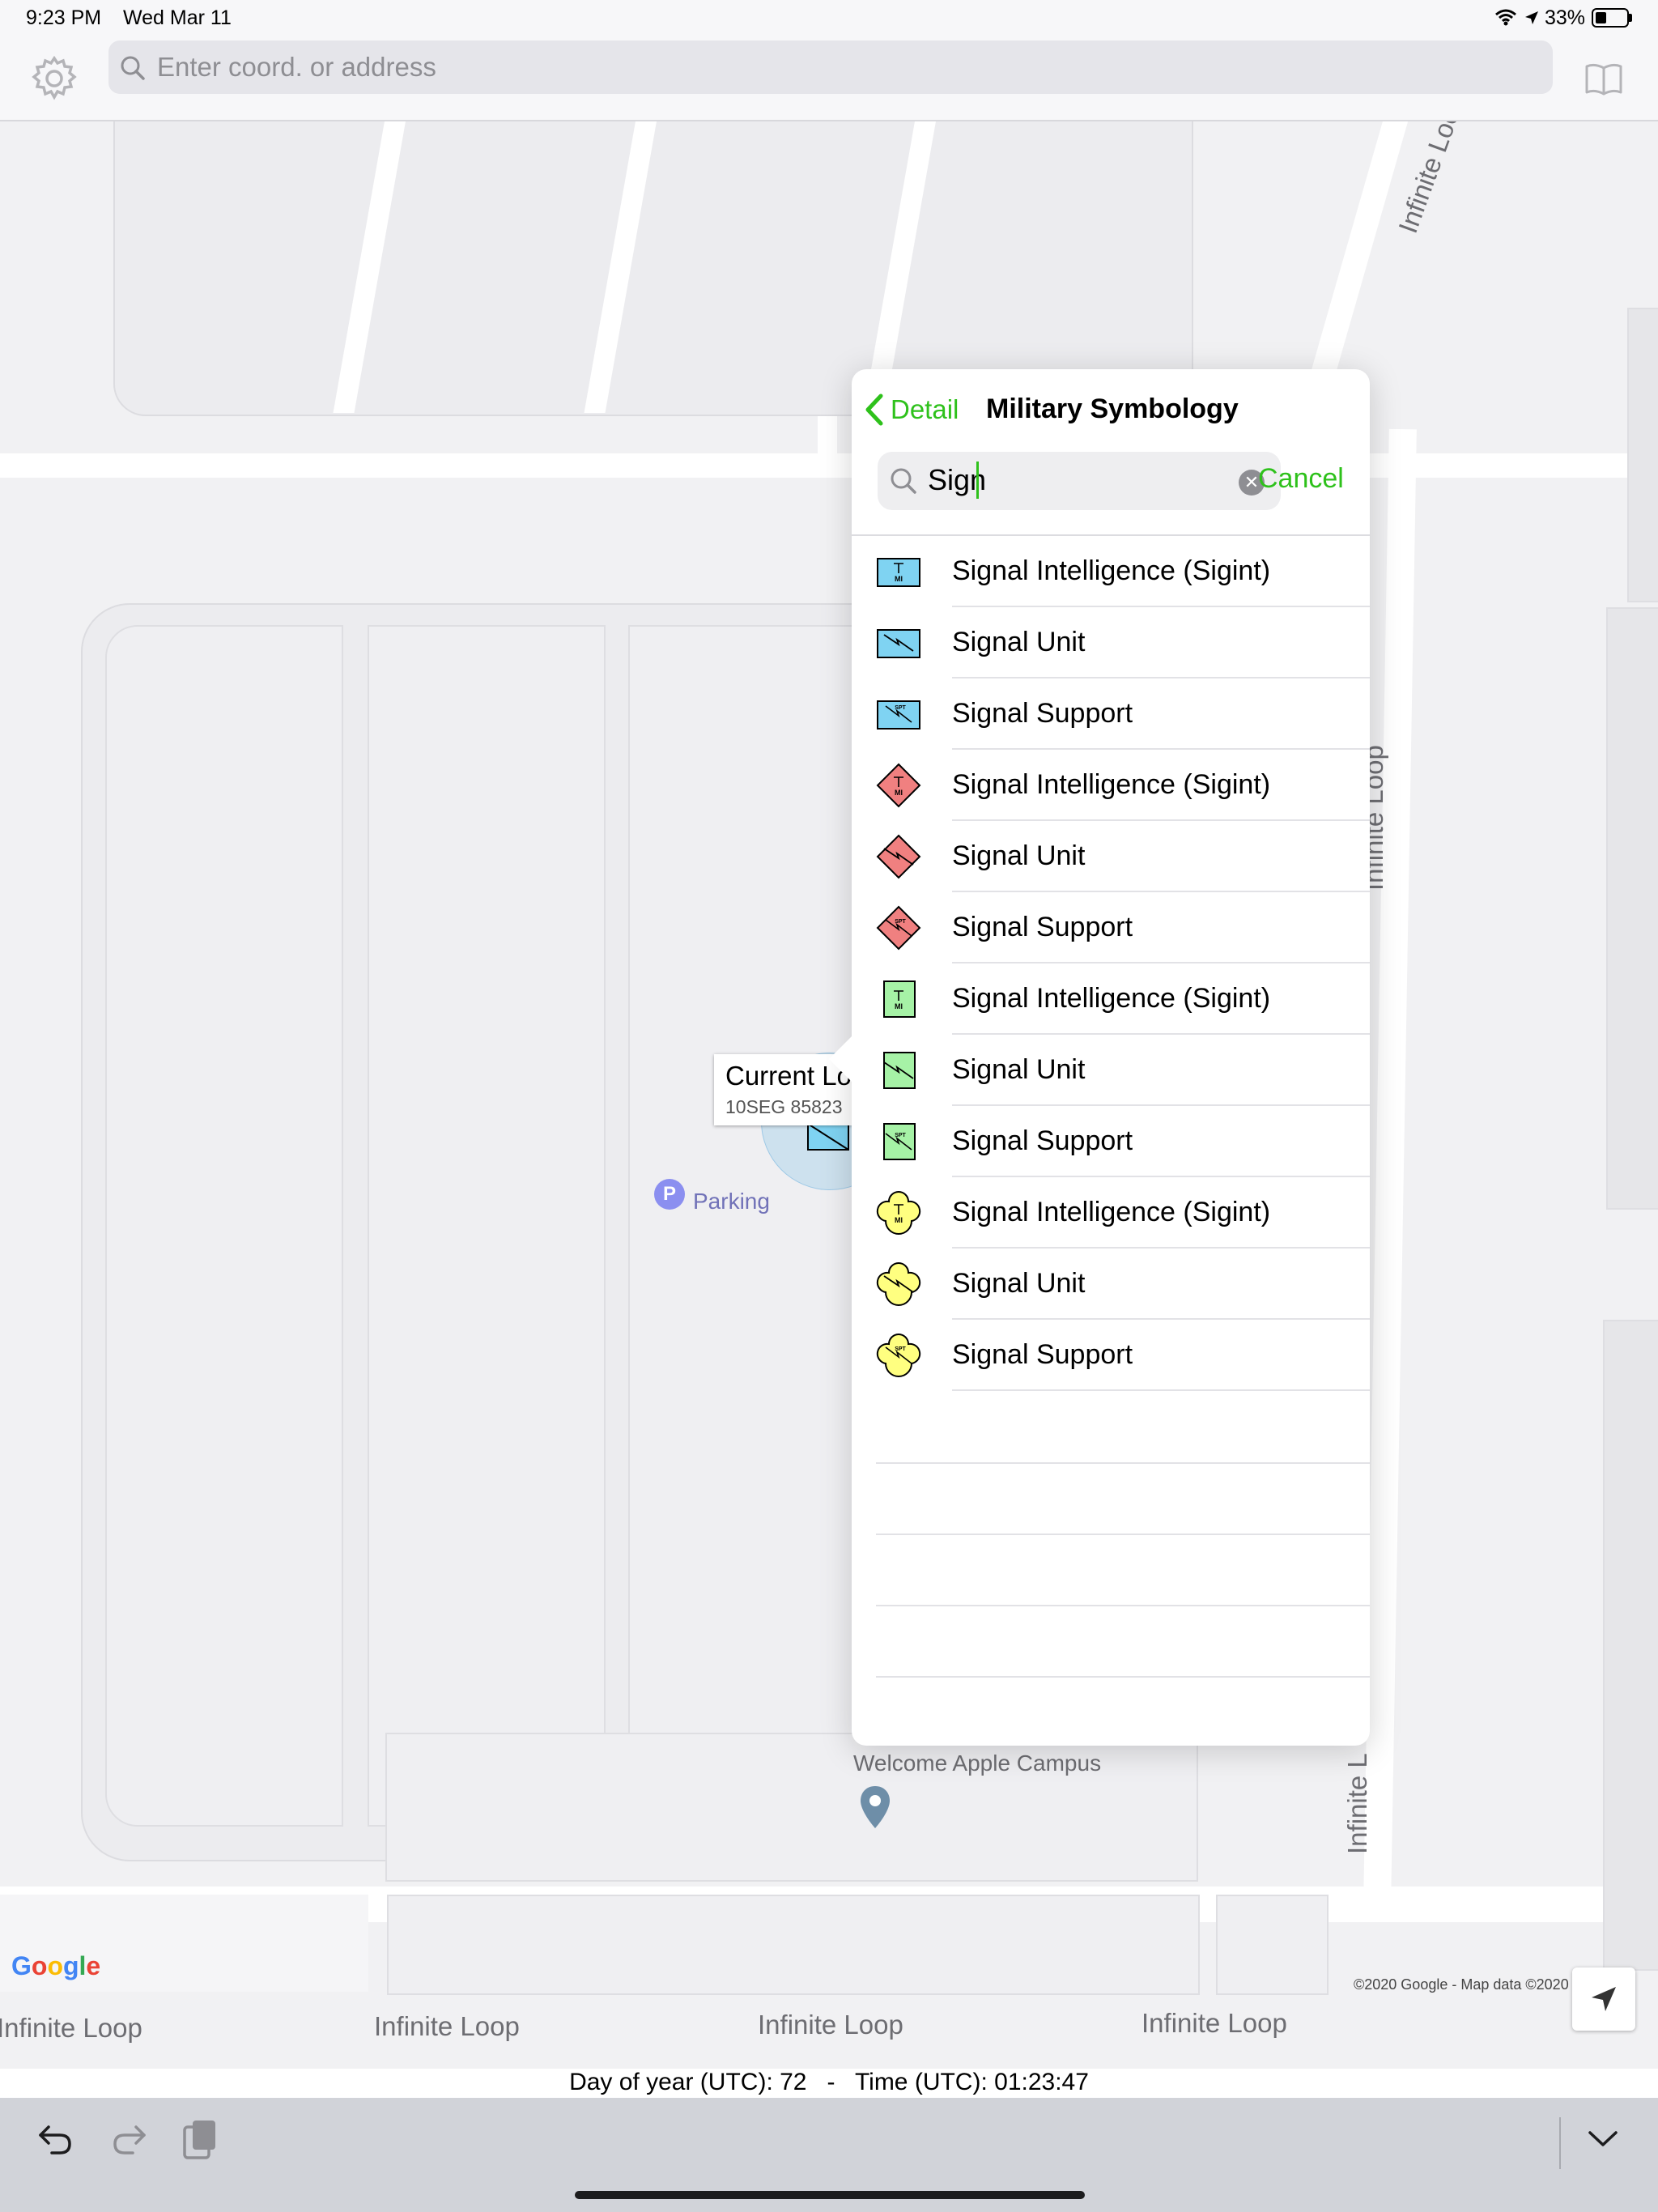 The image size is (1658, 2212). I want to click on chevron-left-icon, so click(874, 410).